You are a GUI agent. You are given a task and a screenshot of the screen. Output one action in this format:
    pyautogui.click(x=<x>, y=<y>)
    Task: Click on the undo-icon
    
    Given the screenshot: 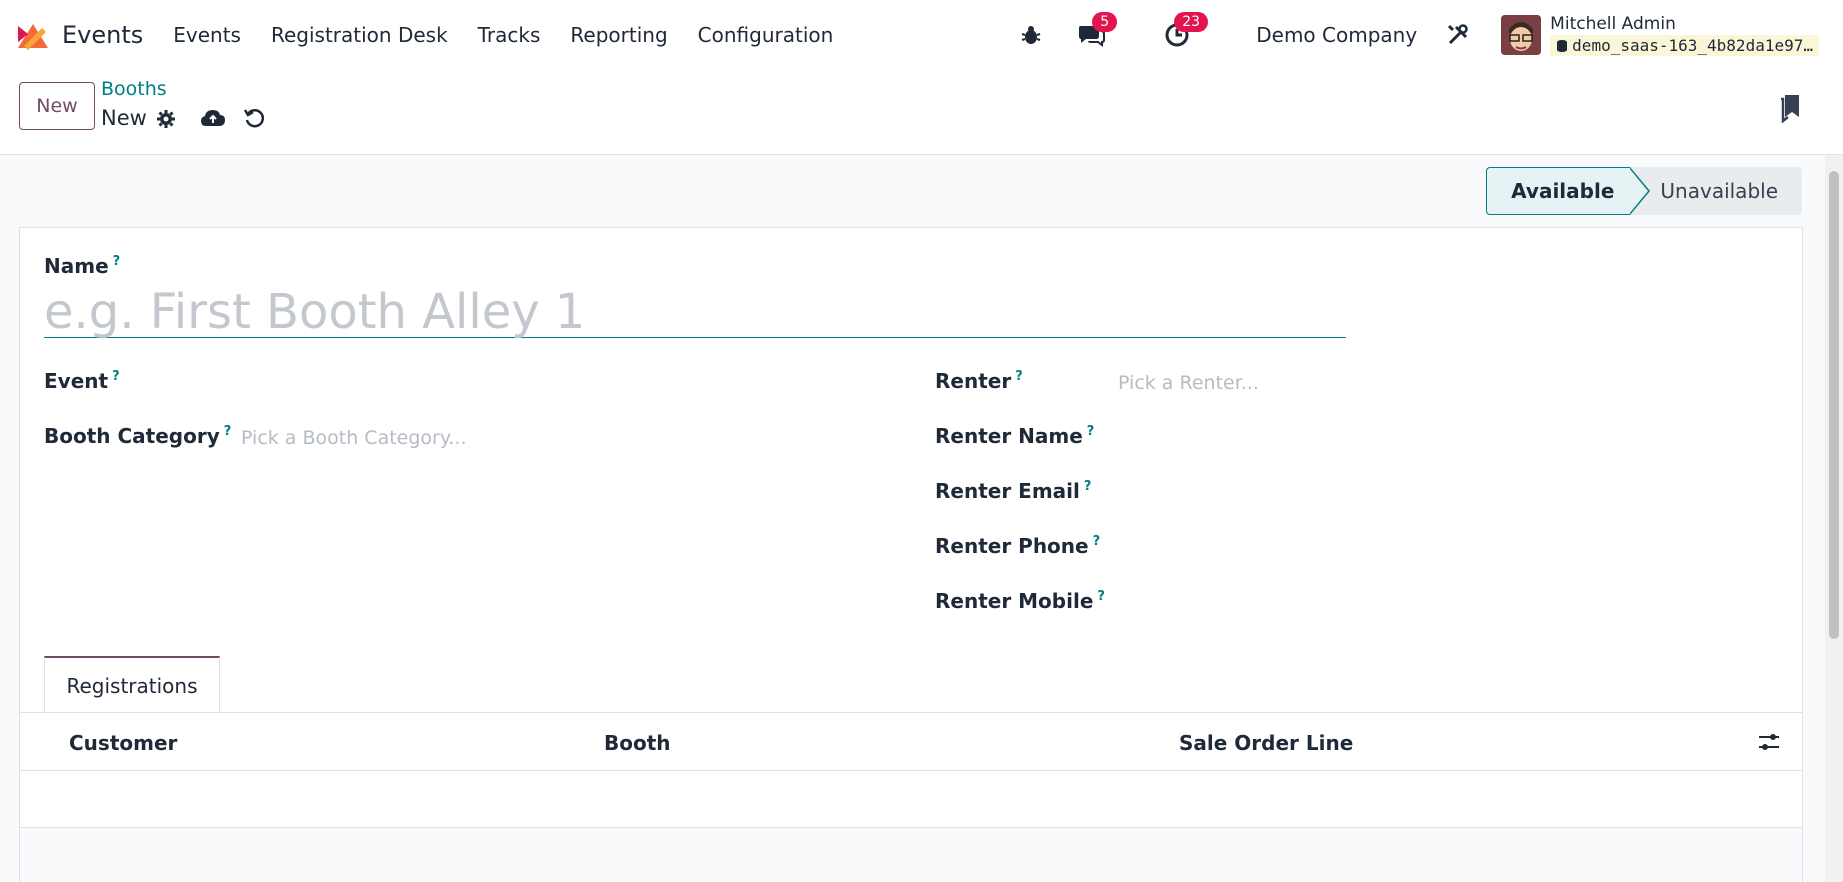 What is the action you would take?
    pyautogui.click(x=254, y=118)
    